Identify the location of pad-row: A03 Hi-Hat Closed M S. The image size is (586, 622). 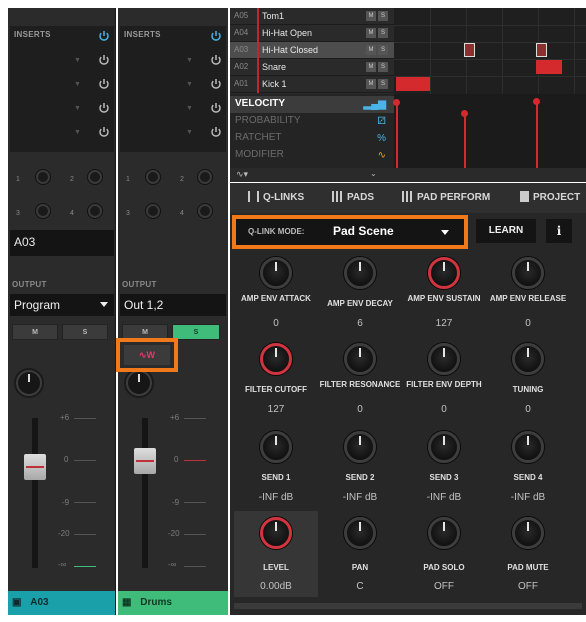
(312, 50).